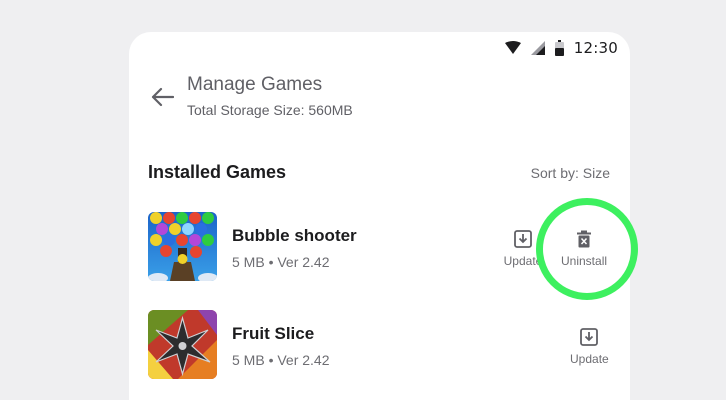 The image size is (726, 400). I want to click on storage-size-text: Total Storage Size: 560MB, so click(270, 110).